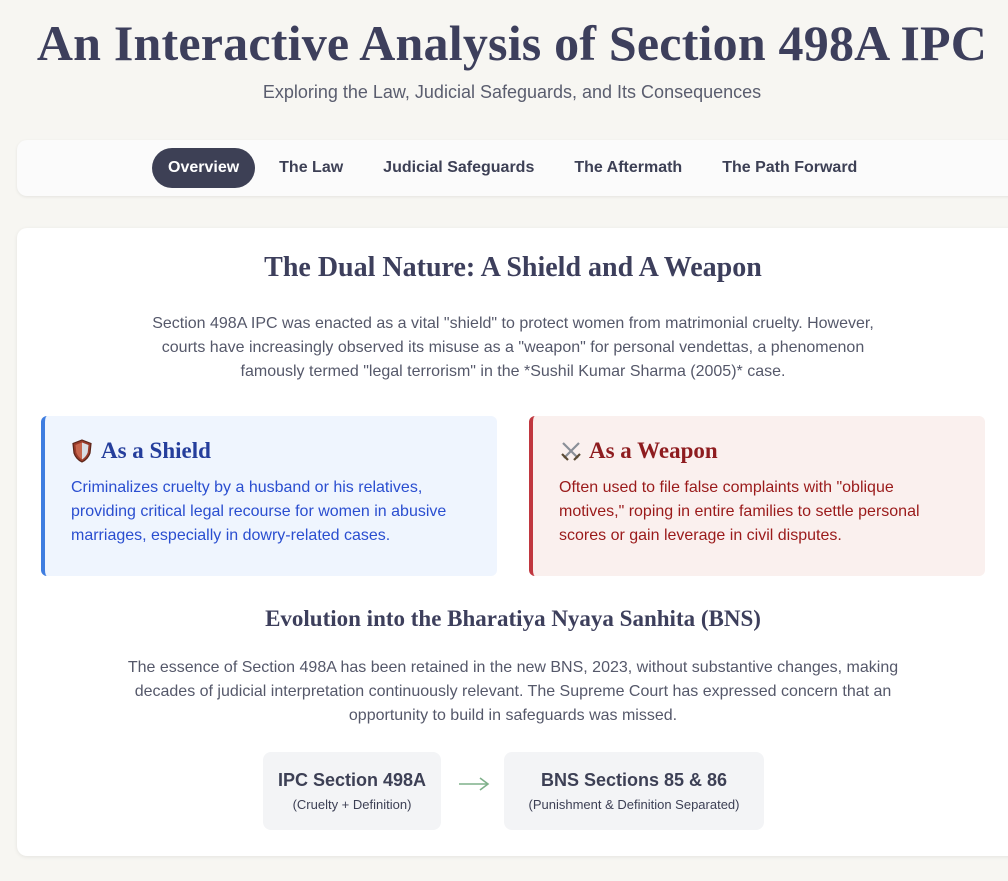  What do you see at coordinates (352, 791) in the screenshot?
I see `ipc-section-box: IPC Section 498A (Cruelty + Definition)` at bounding box center [352, 791].